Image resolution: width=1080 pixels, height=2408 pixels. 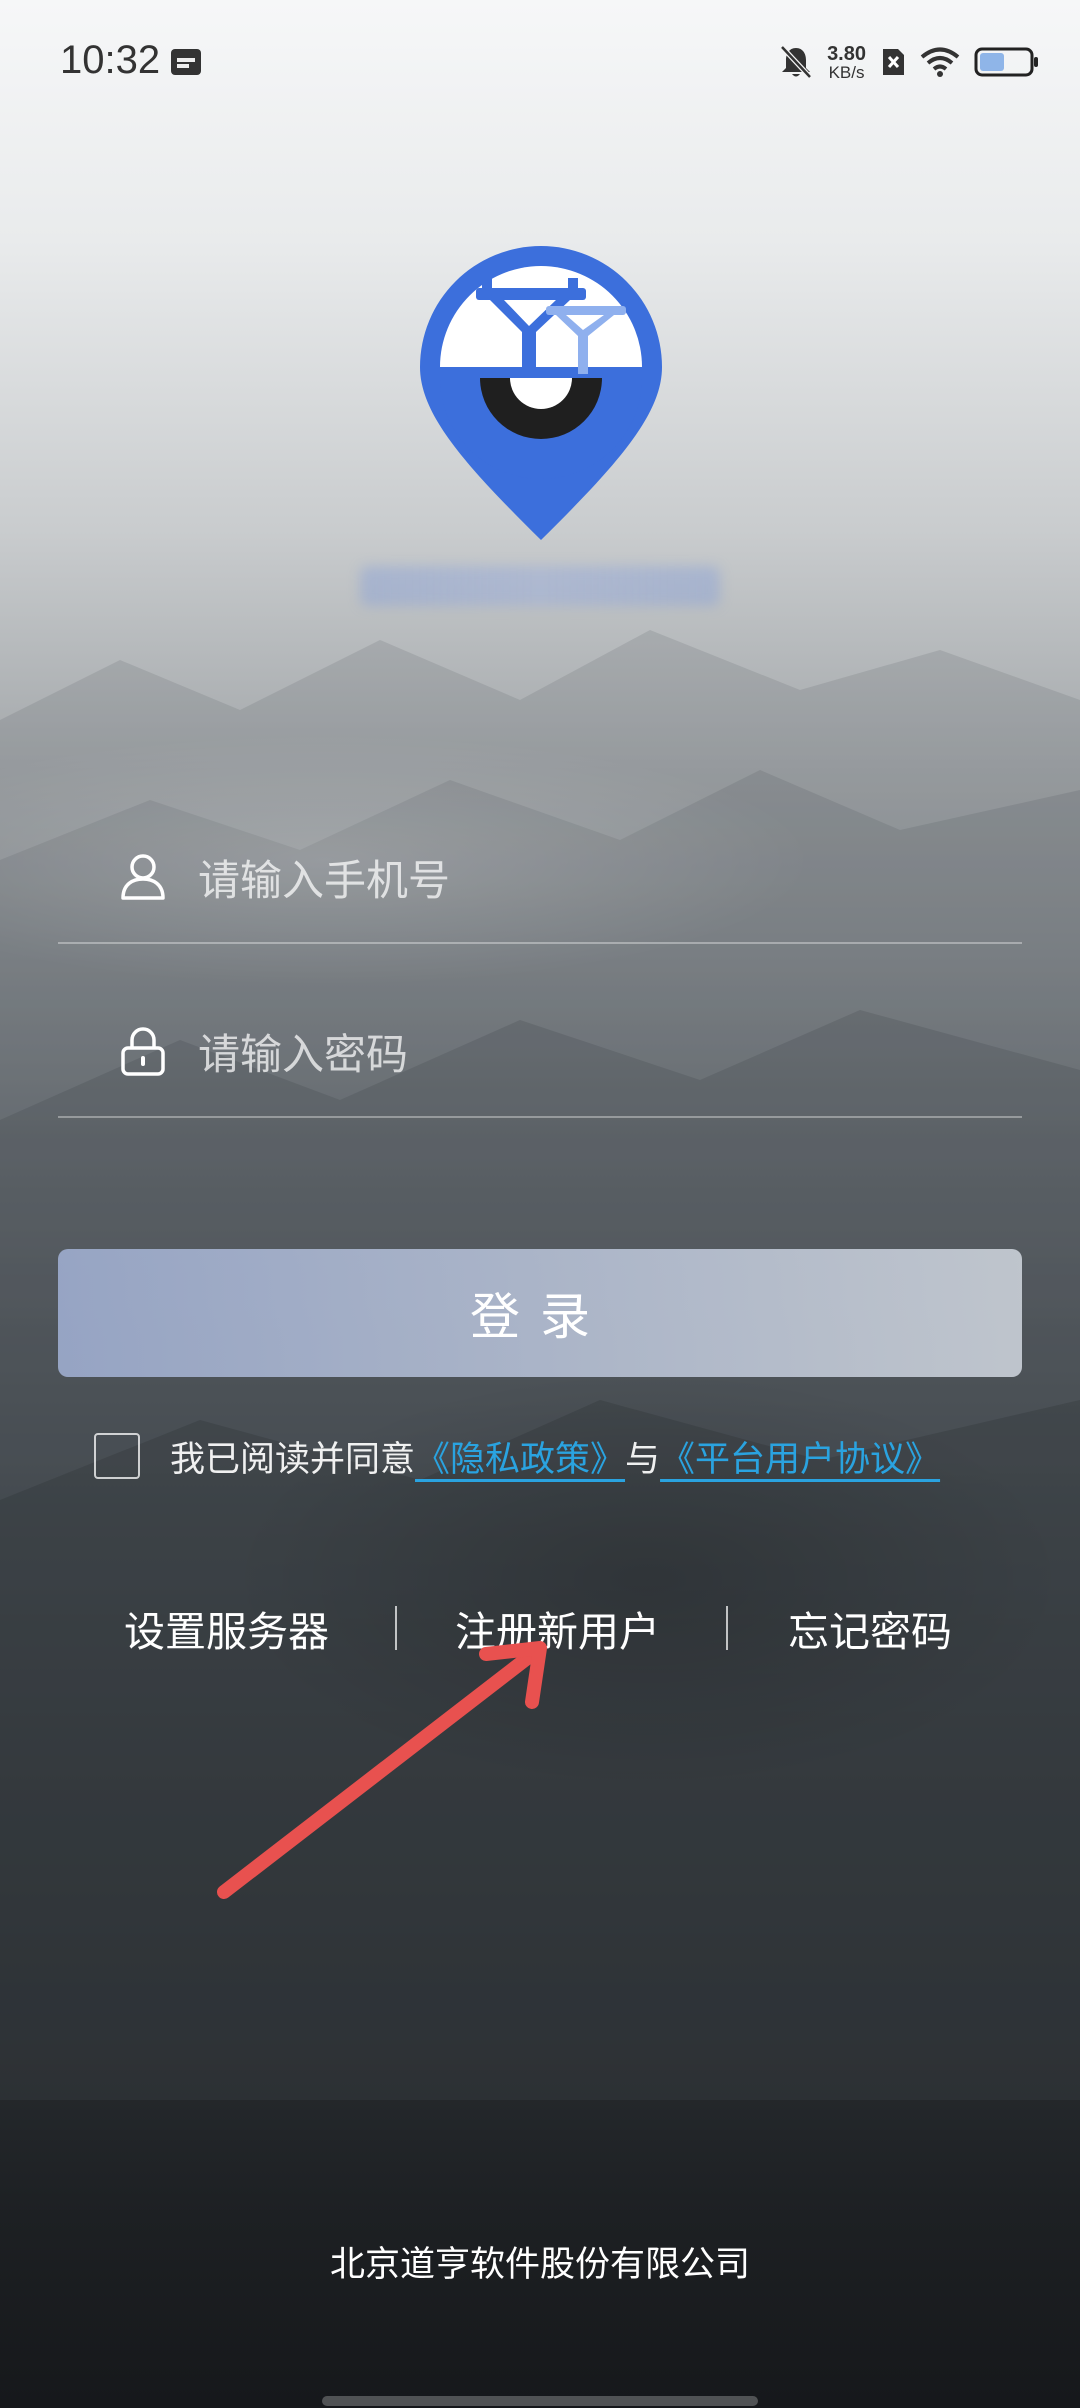 I want to click on user-agreement-link: 《平台用户协议》, so click(x=800, y=1456).